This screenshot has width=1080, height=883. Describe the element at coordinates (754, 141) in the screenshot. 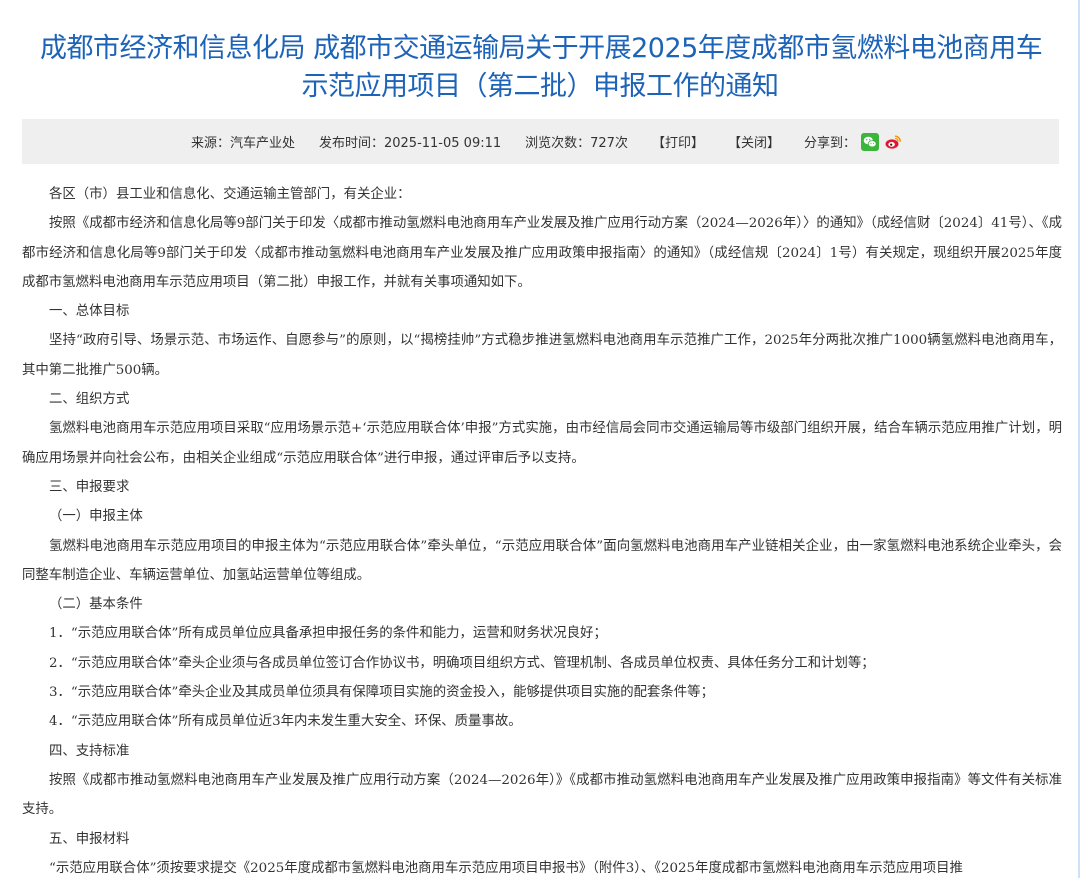

I see `close-link: 【关闭】` at that location.